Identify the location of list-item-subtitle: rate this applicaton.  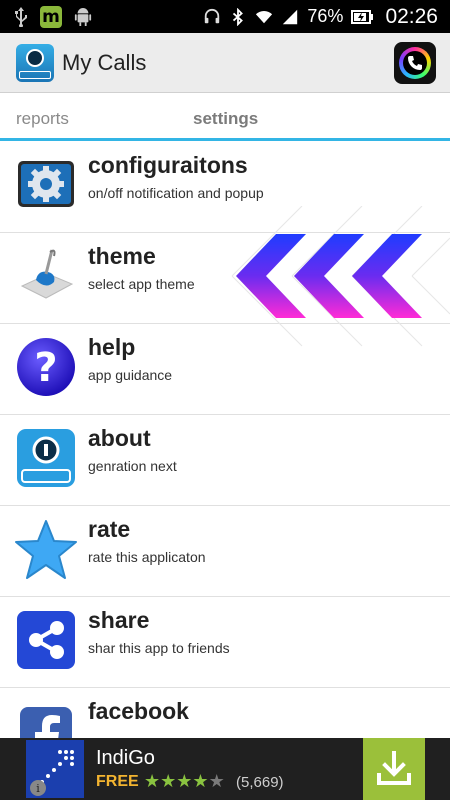
(147, 557).